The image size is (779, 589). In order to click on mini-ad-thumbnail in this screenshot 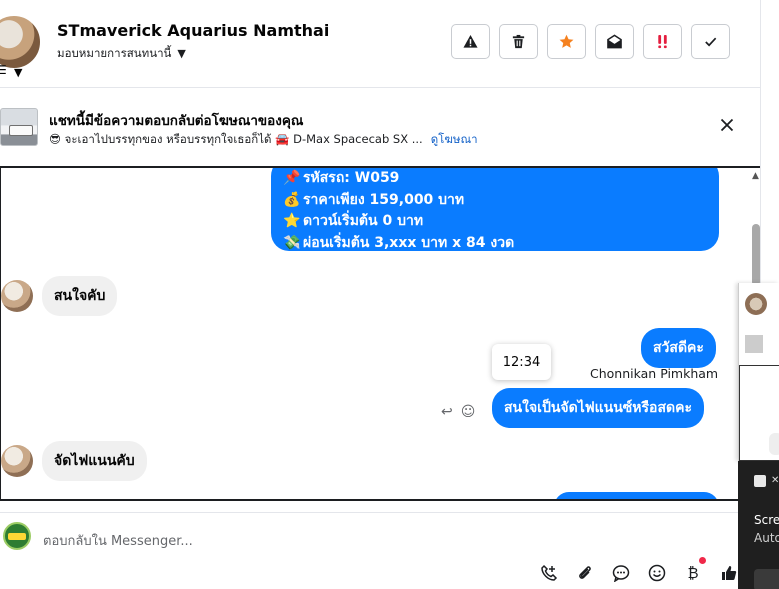, I will do `click(754, 344)`.